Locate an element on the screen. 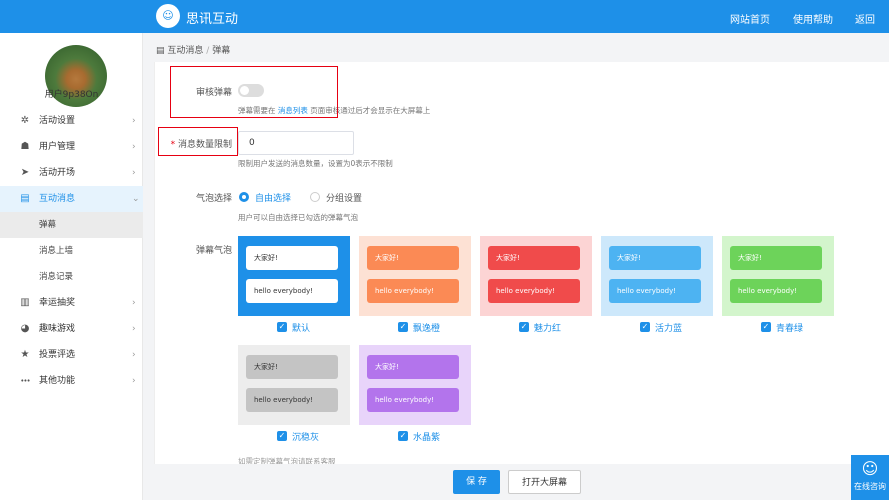 The image size is (889, 500). send-icon: ➤ is located at coordinates (25, 172).